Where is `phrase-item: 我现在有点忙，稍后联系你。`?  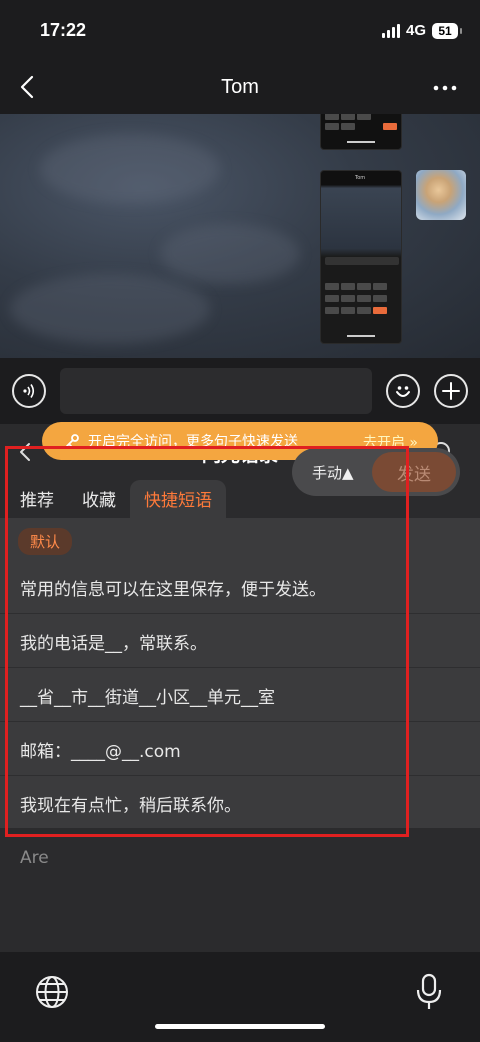
phrase-item: 我现在有点忙，稍后联系你。 is located at coordinates (240, 803).